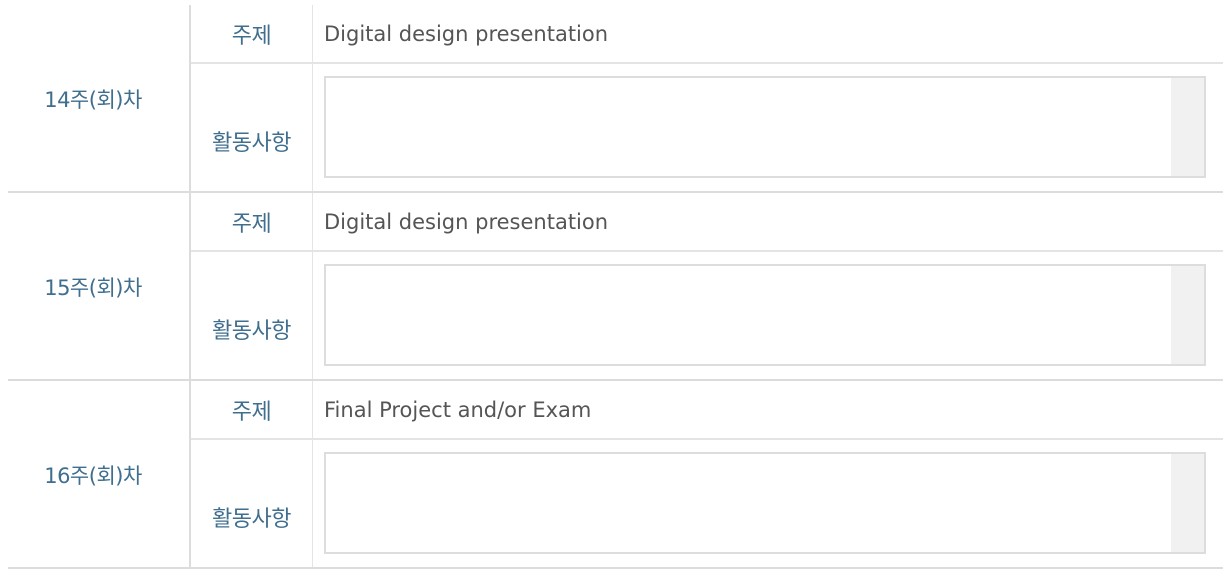  I want to click on week-label: 16주(회)차, so click(93, 476).